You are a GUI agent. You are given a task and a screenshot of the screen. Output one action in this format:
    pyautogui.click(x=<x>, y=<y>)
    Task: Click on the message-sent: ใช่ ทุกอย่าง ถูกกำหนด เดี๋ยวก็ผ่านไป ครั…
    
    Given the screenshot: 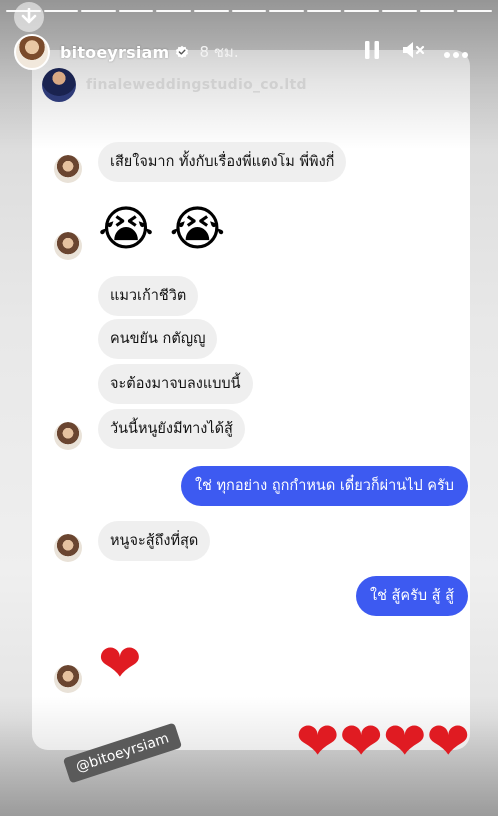 What is the action you would take?
    pyautogui.click(x=324, y=486)
    